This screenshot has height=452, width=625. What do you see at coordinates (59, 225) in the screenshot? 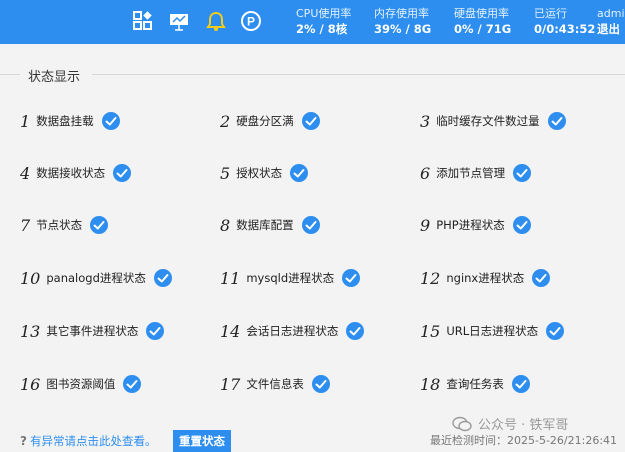
I see `status-item-label: 节点状态` at bounding box center [59, 225].